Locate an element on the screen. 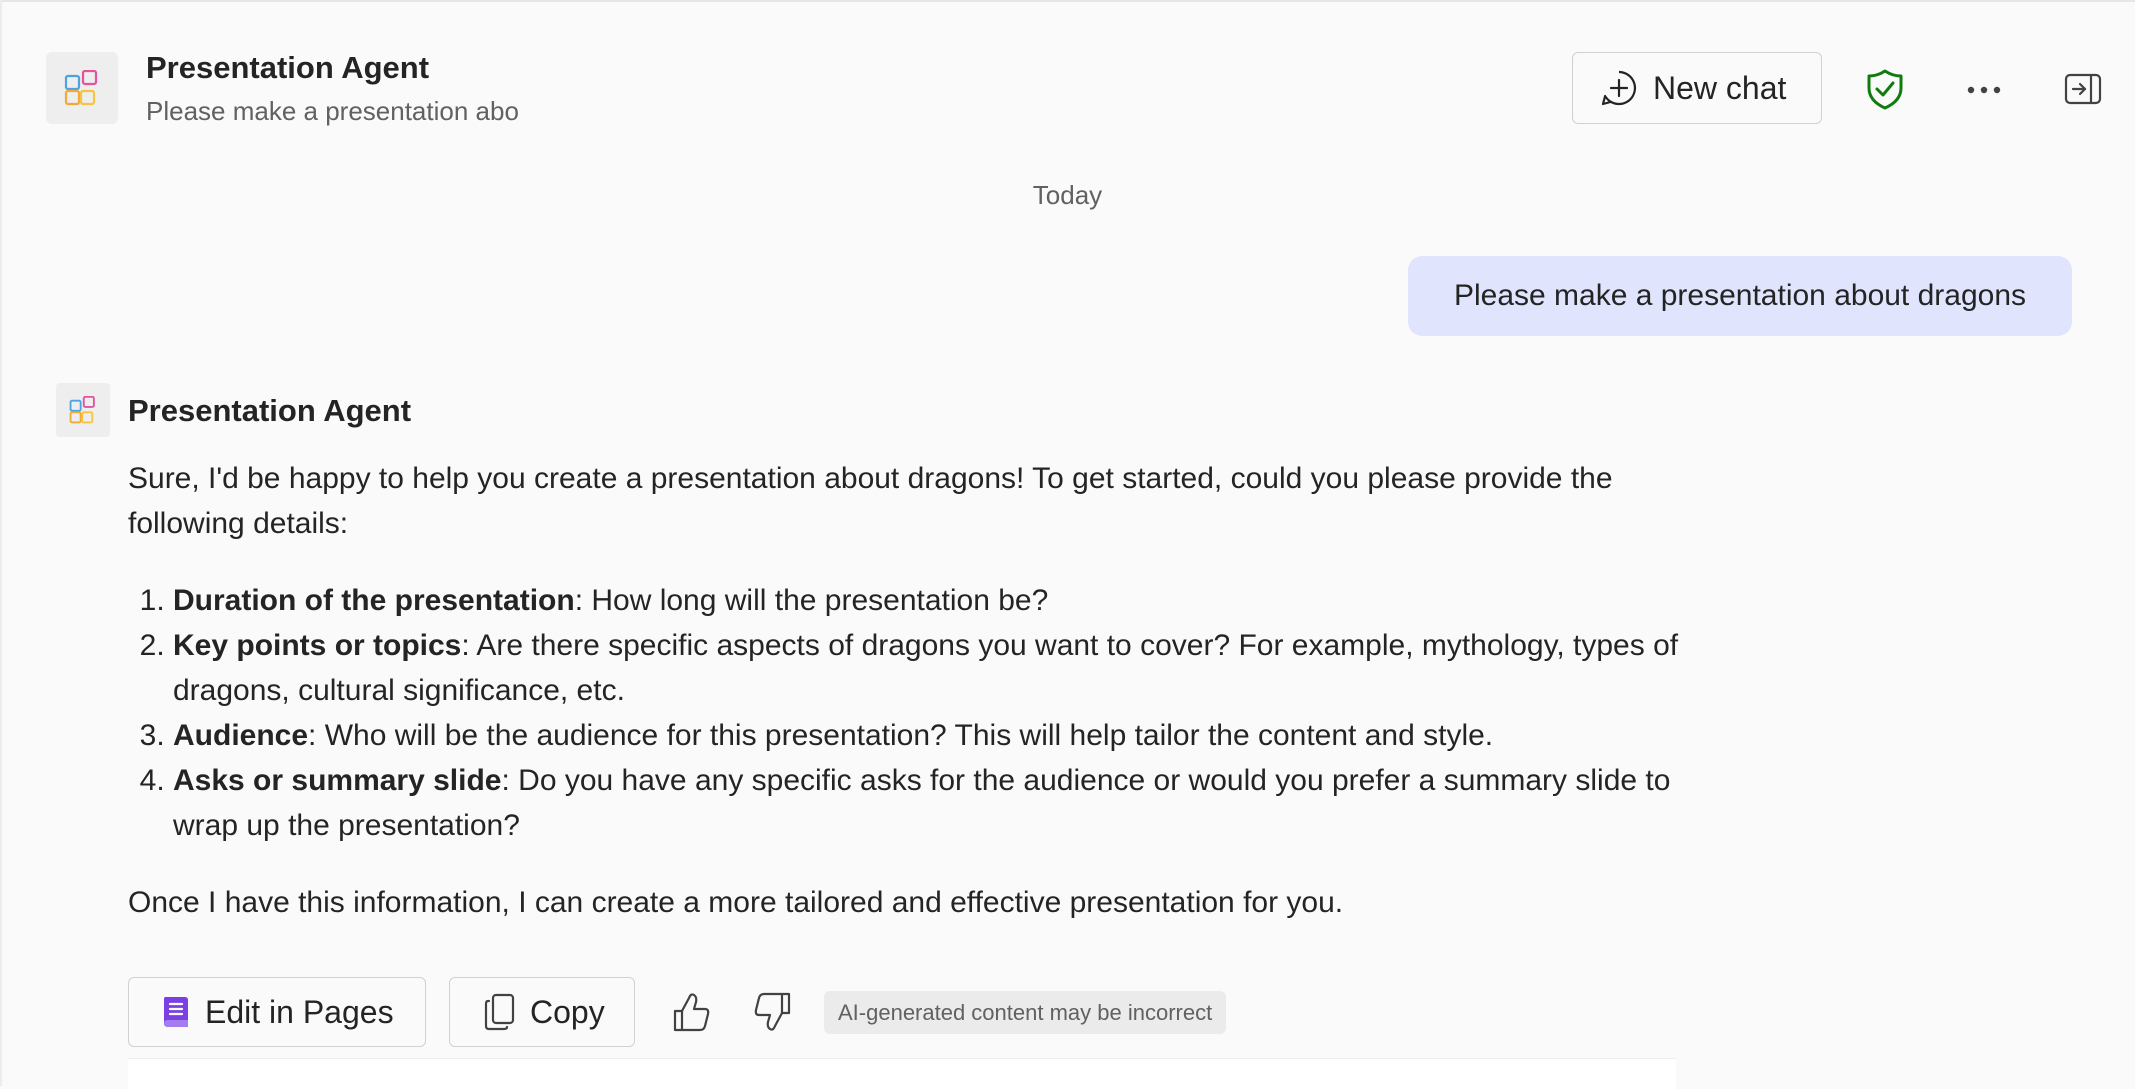  user-message-text: Please make a presentation about dragons is located at coordinates (1740, 295).